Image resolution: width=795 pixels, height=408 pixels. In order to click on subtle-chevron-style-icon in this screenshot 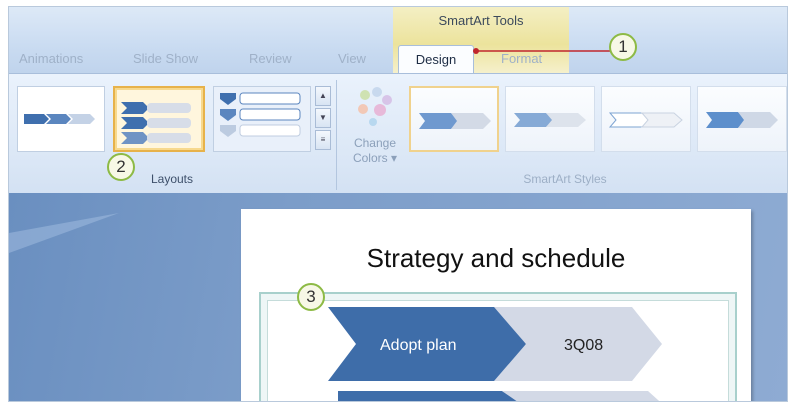, I will do `click(550, 120)`.